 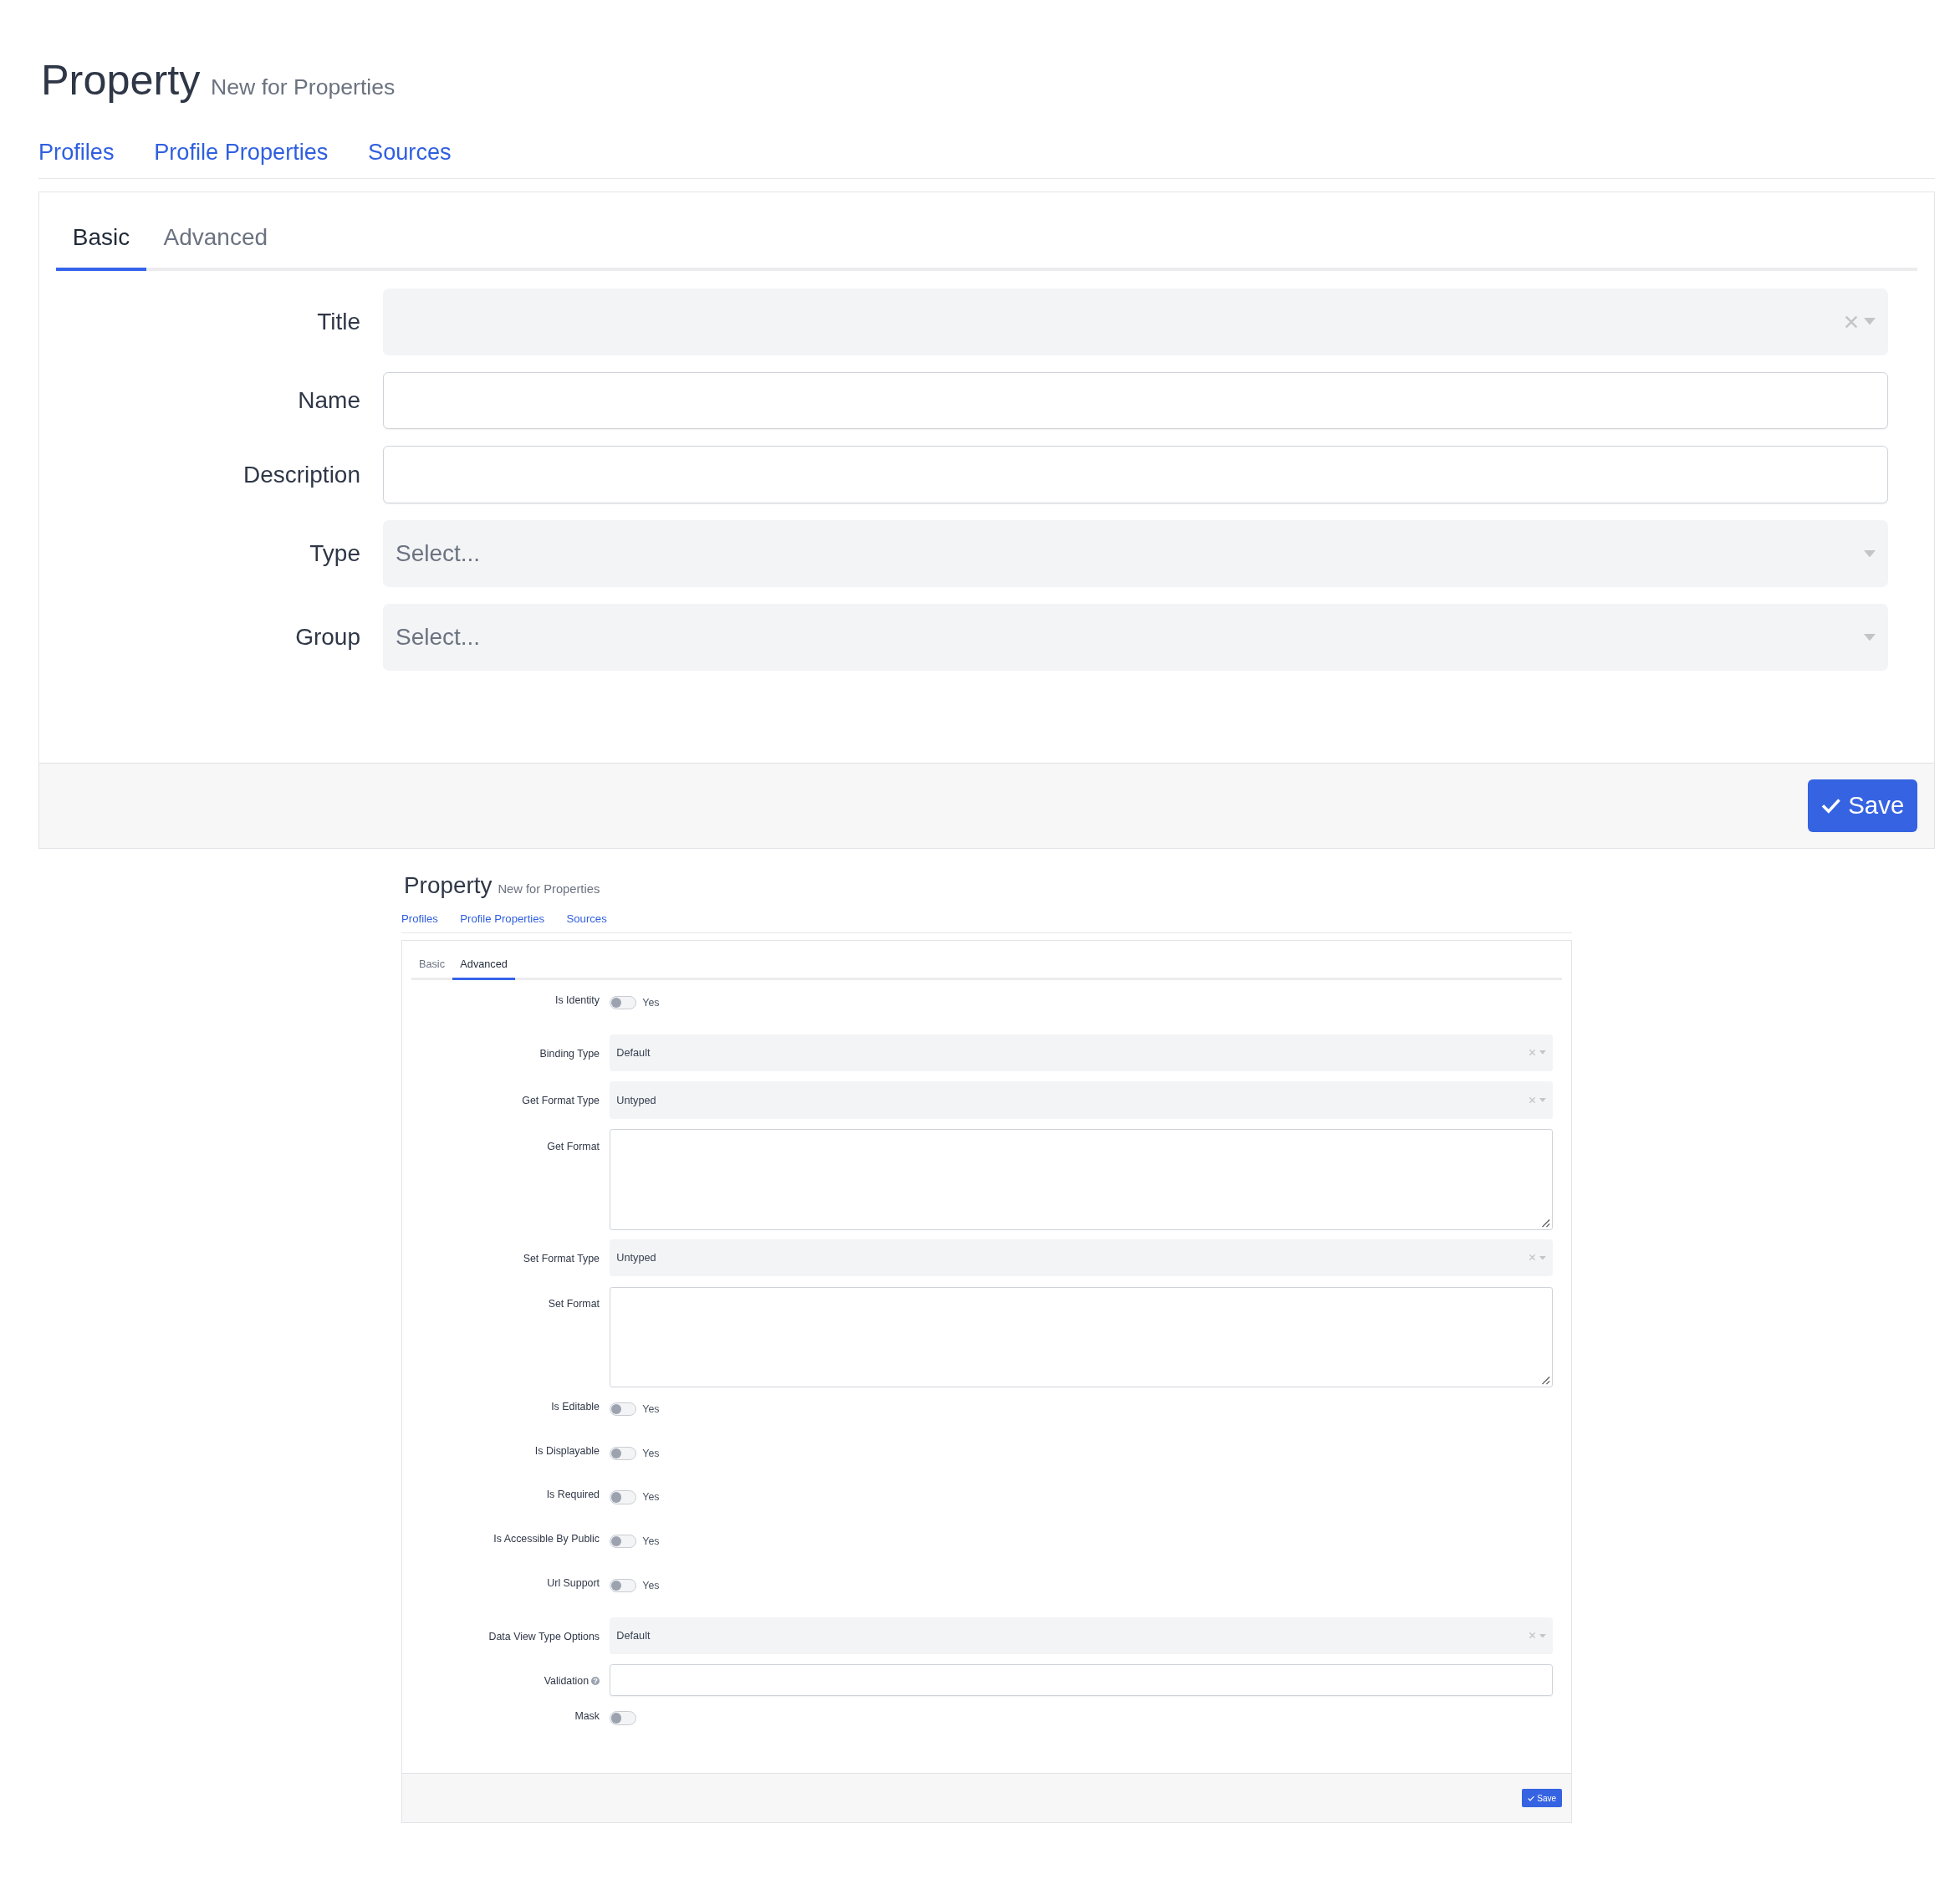 I want to click on field-label: Data View Type Options, so click(x=544, y=1636).